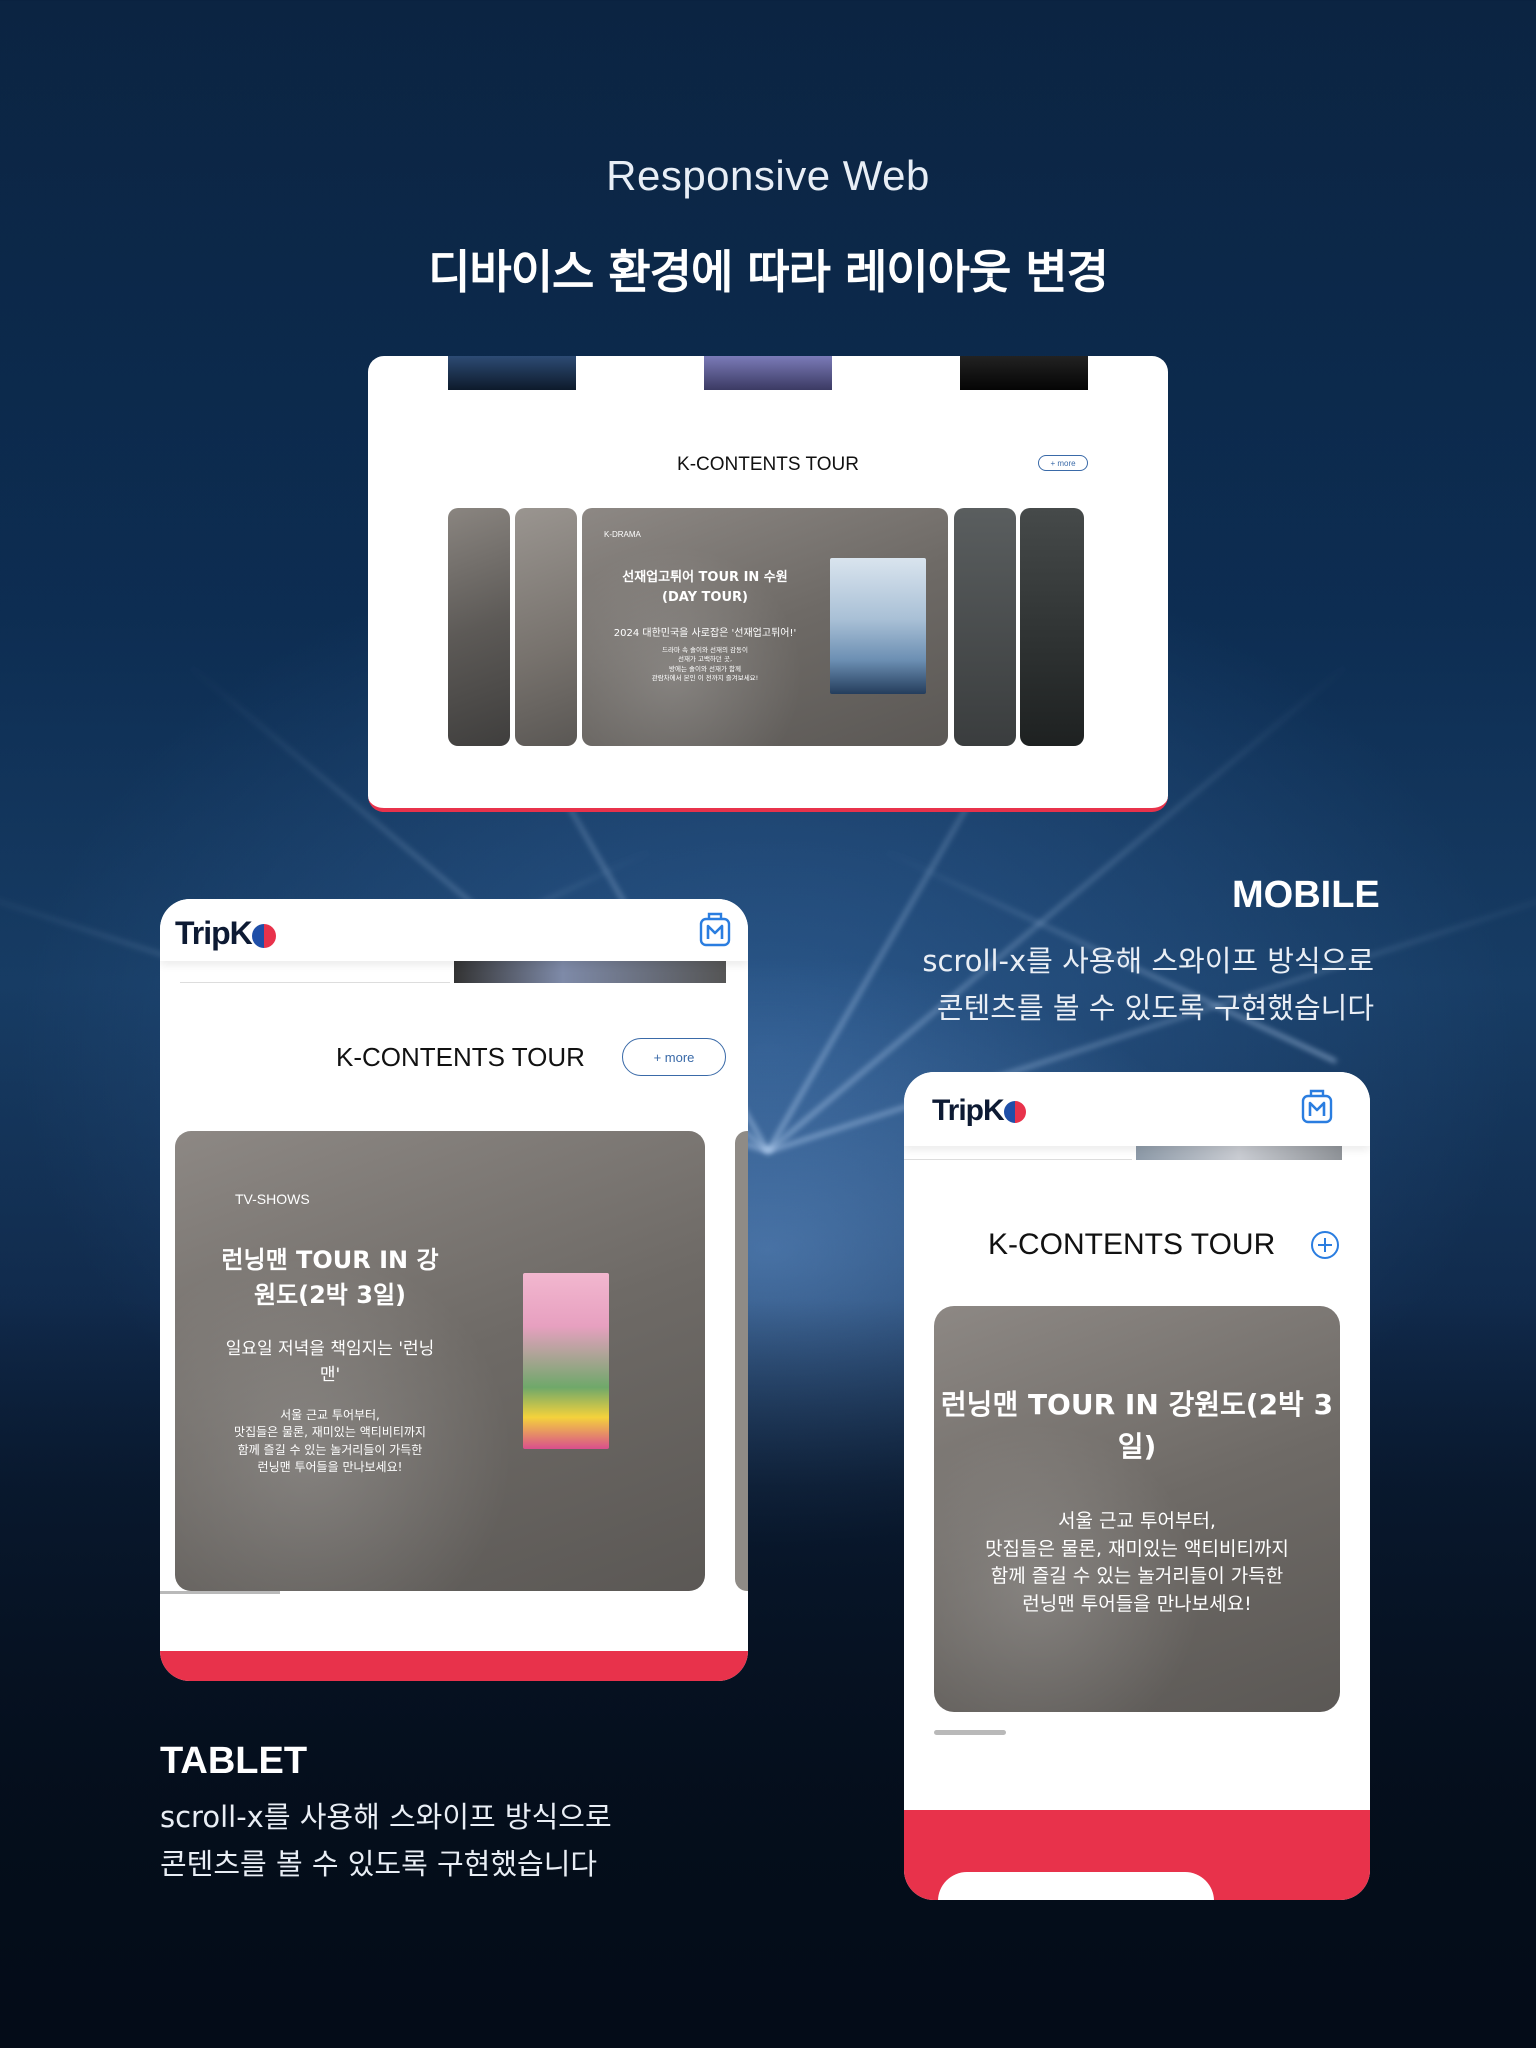  What do you see at coordinates (705, 587) in the screenshot?
I see `slide-title: 선재업고튀어 TOUR IN 수원 (DAY TOUR)` at bounding box center [705, 587].